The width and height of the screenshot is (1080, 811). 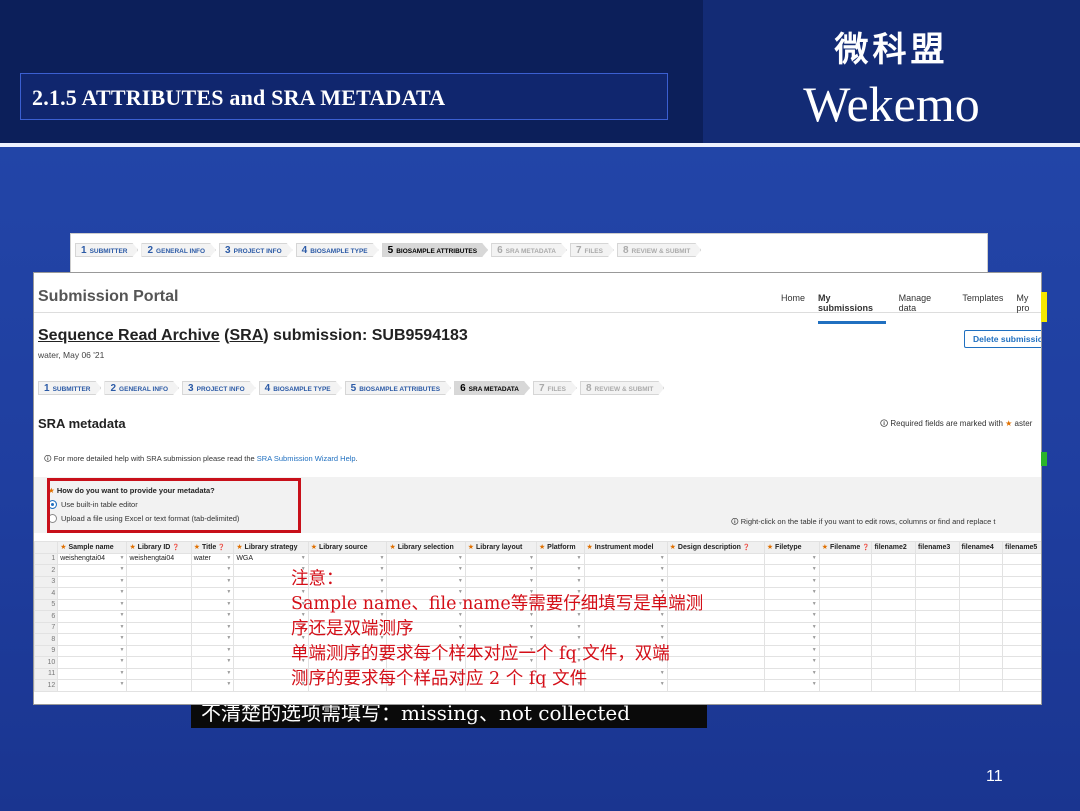 I want to click on nav-home: Home, so click(x=793, y=308).